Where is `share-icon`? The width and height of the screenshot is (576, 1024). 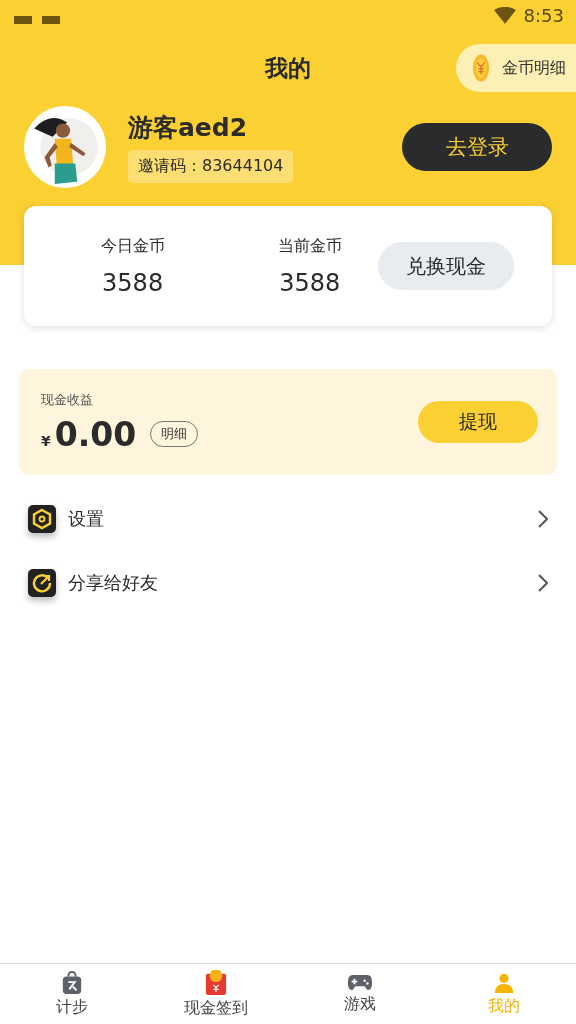
share-icon is located at coordinates (42, 583).